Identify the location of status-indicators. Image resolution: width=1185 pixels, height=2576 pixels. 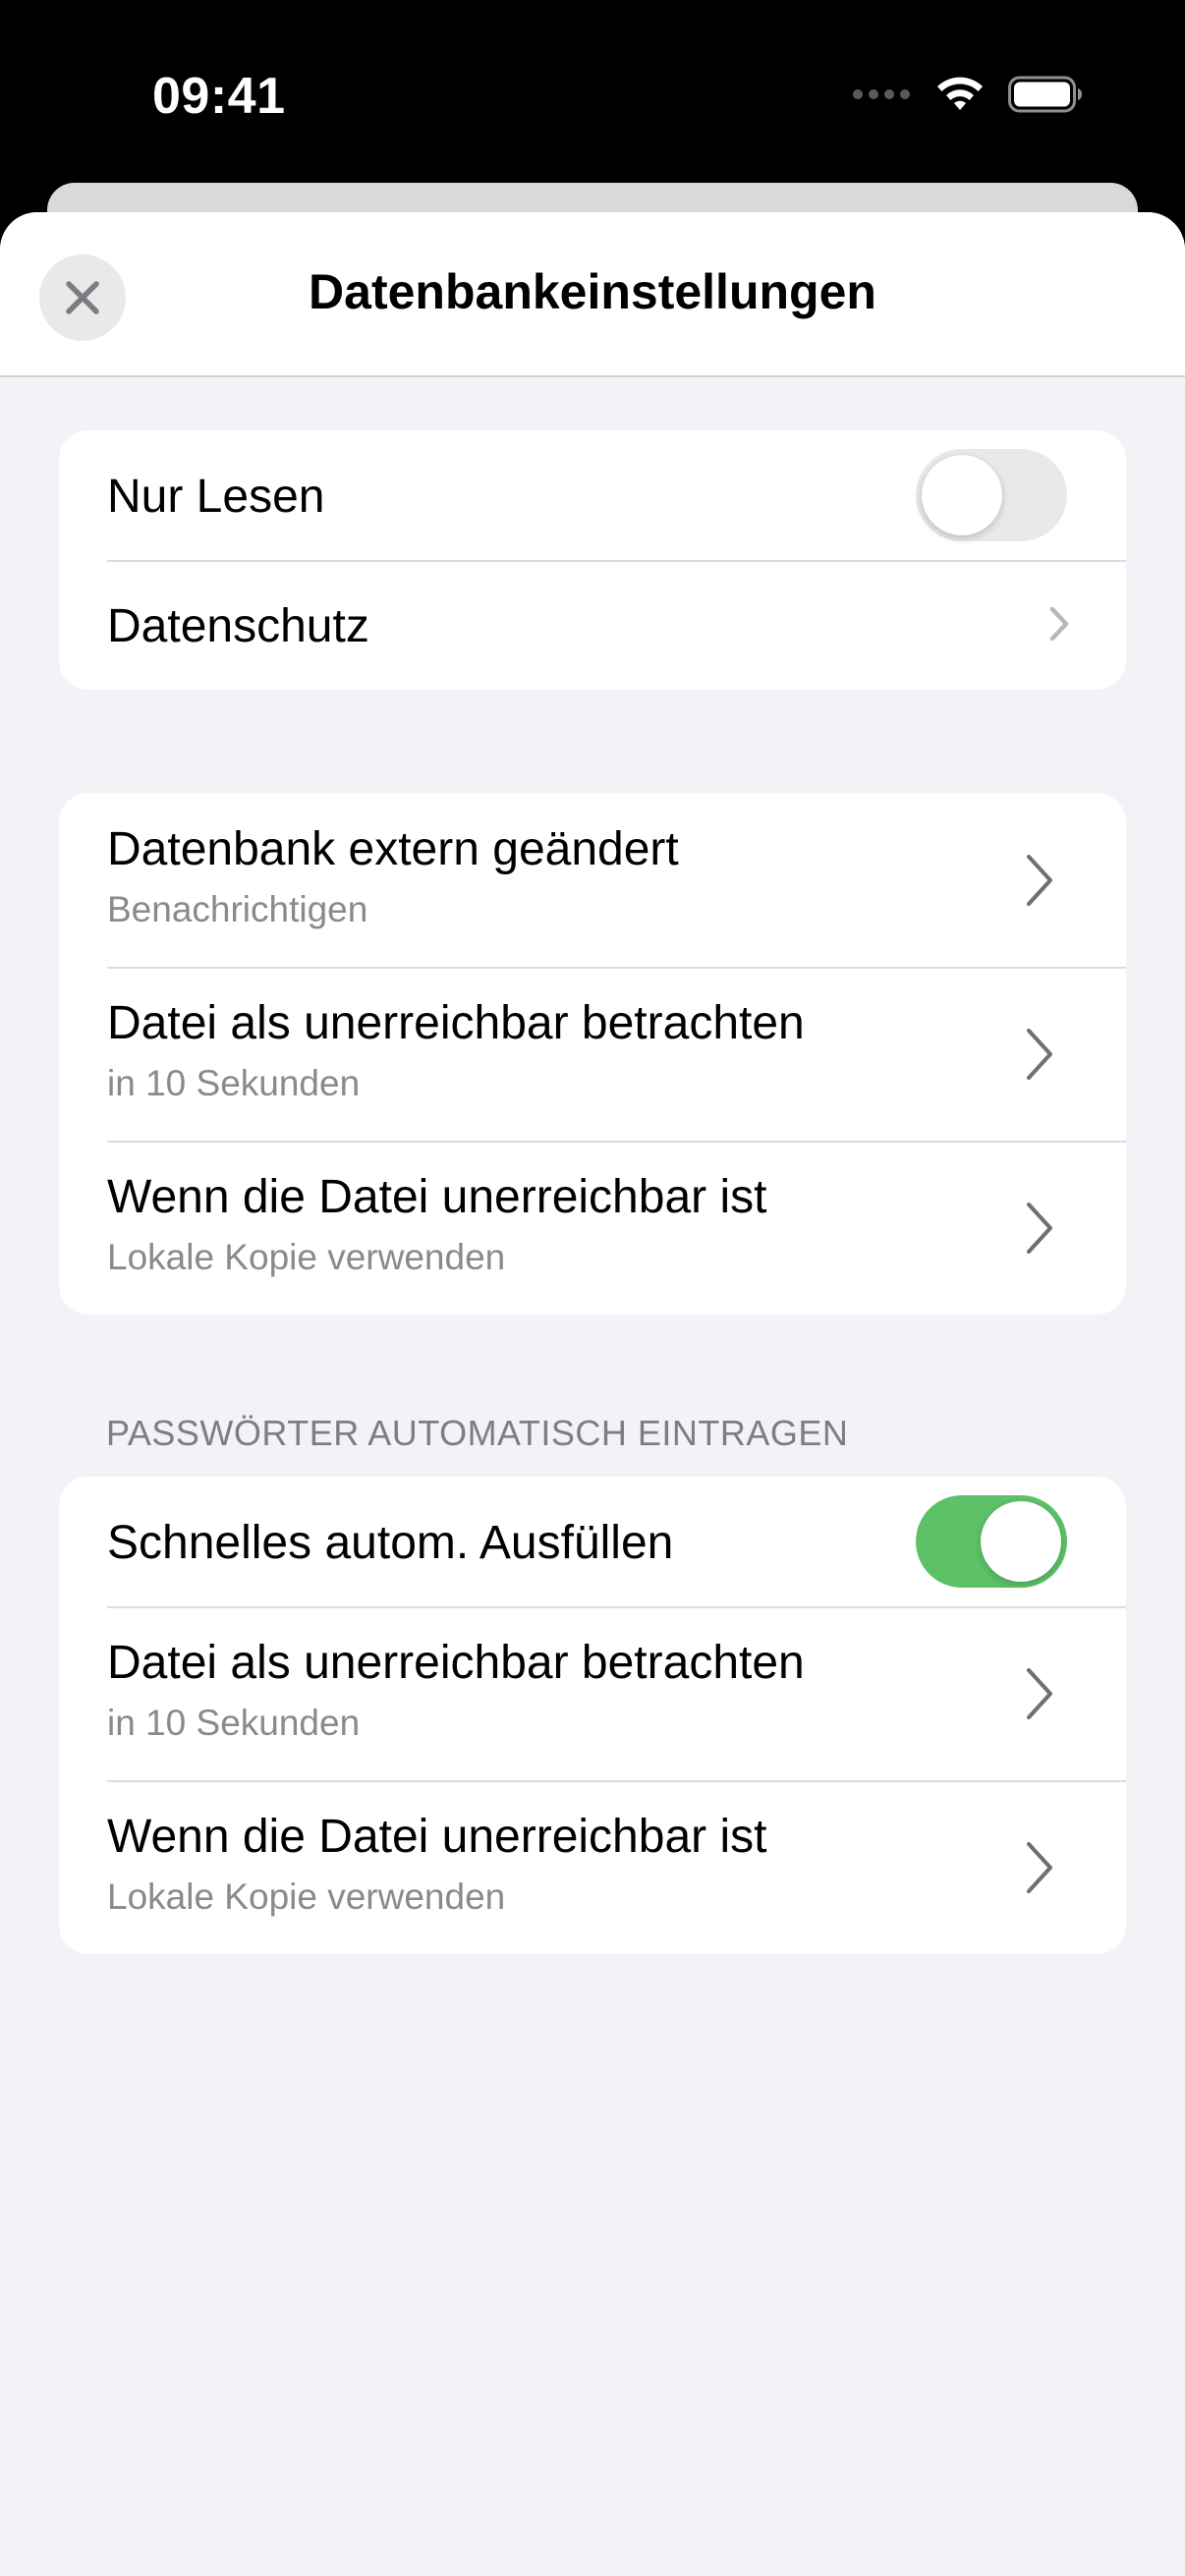
(968, 94).